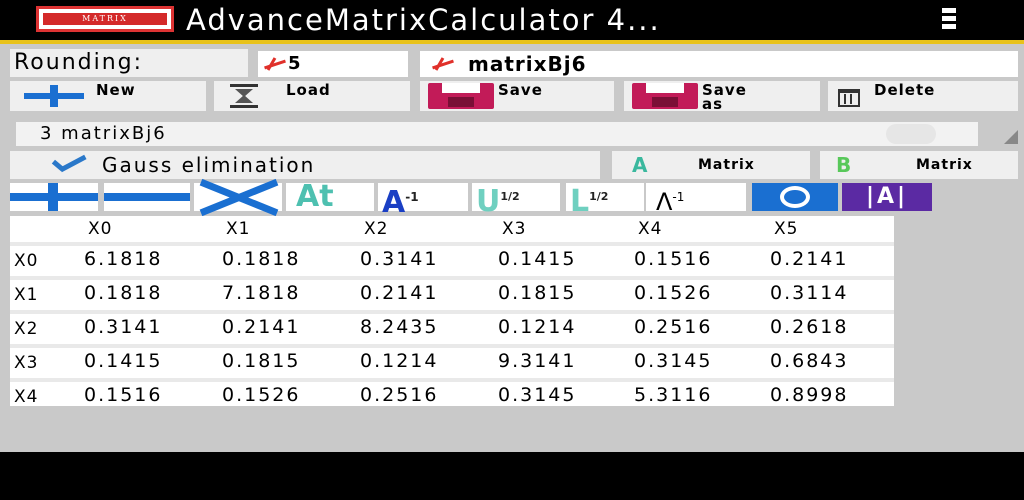  What do you see at coordinates (809, 293) in the screenshot?
I see `table-cell: 0.3114` at bounding box center [809, 293].